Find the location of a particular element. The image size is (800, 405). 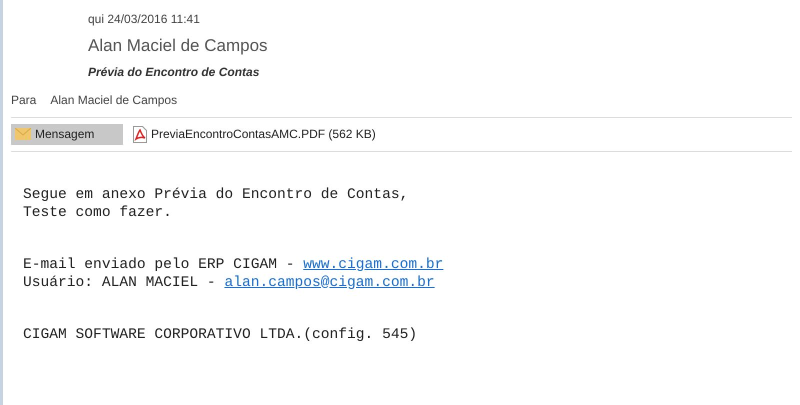

message-line: Usuário: ALAN MACIEL - alan.campos@cigam.com.br is located at coordinates (229, 283).